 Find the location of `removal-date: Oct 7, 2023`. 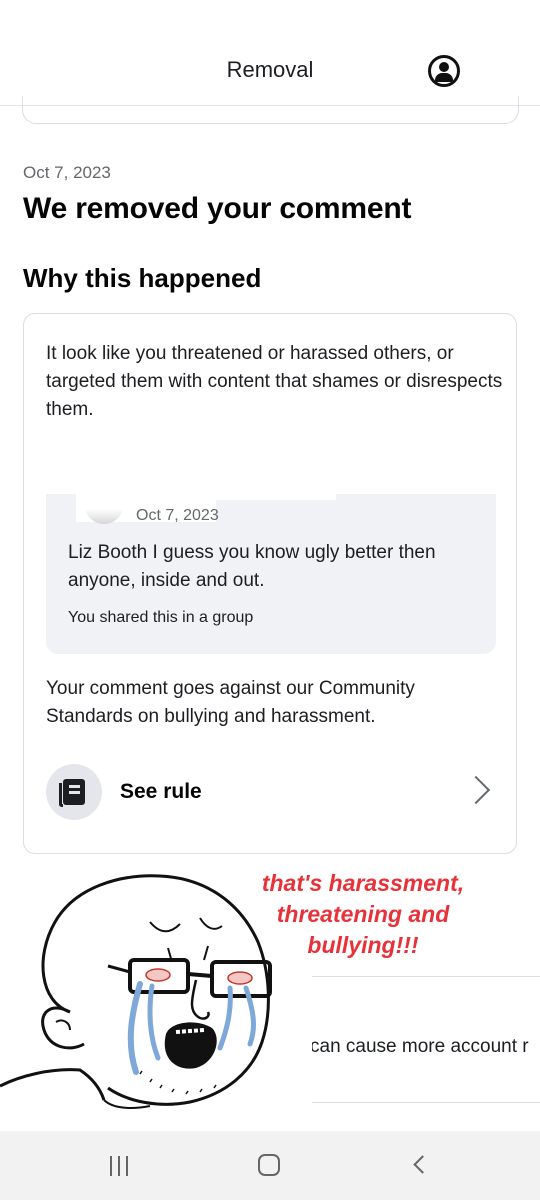

removal-date: Oct 7, 2023 is located at coordinates (67, 172).